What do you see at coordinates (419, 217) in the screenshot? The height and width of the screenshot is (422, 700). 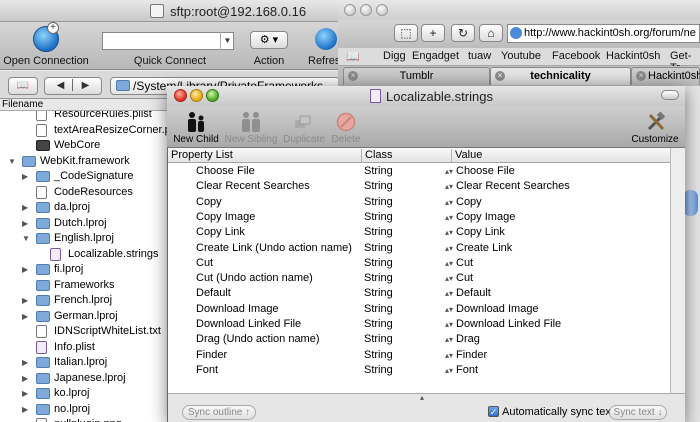 I see `plist-row: Copy Image String ▴▾ Copy Image` at bounding box center [419, 217].